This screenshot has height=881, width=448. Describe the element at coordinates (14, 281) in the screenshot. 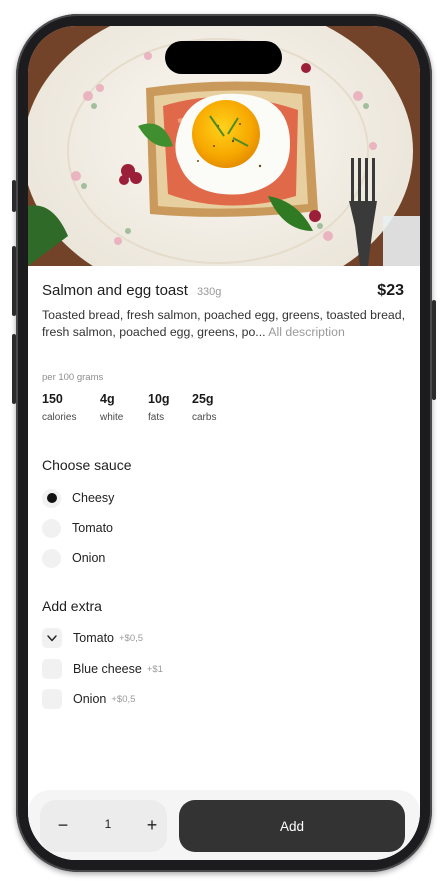

I see `volume-up-button` at that location.